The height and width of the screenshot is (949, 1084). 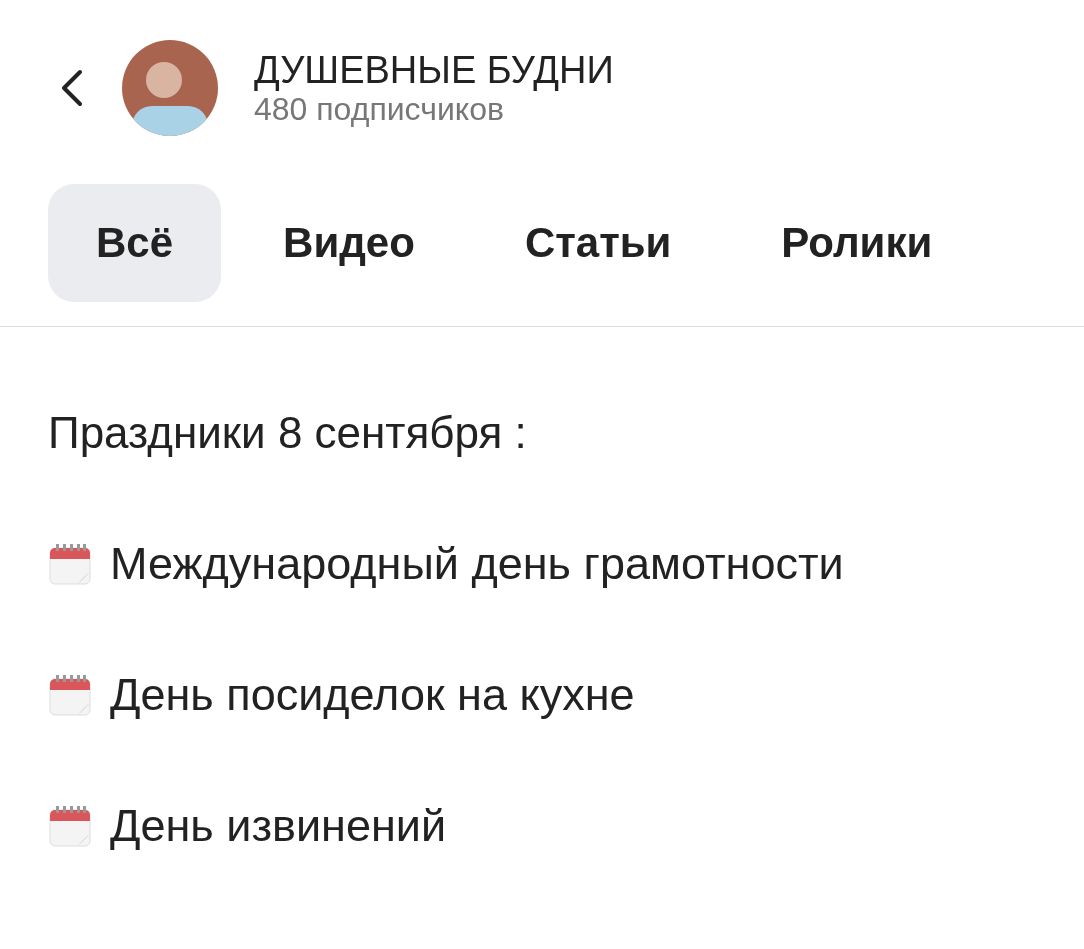 What do you see at coordinates (477, 563) in the screenshot?
I see `holiday-text: Международный день грамотности` at bounding box center [477, 563].